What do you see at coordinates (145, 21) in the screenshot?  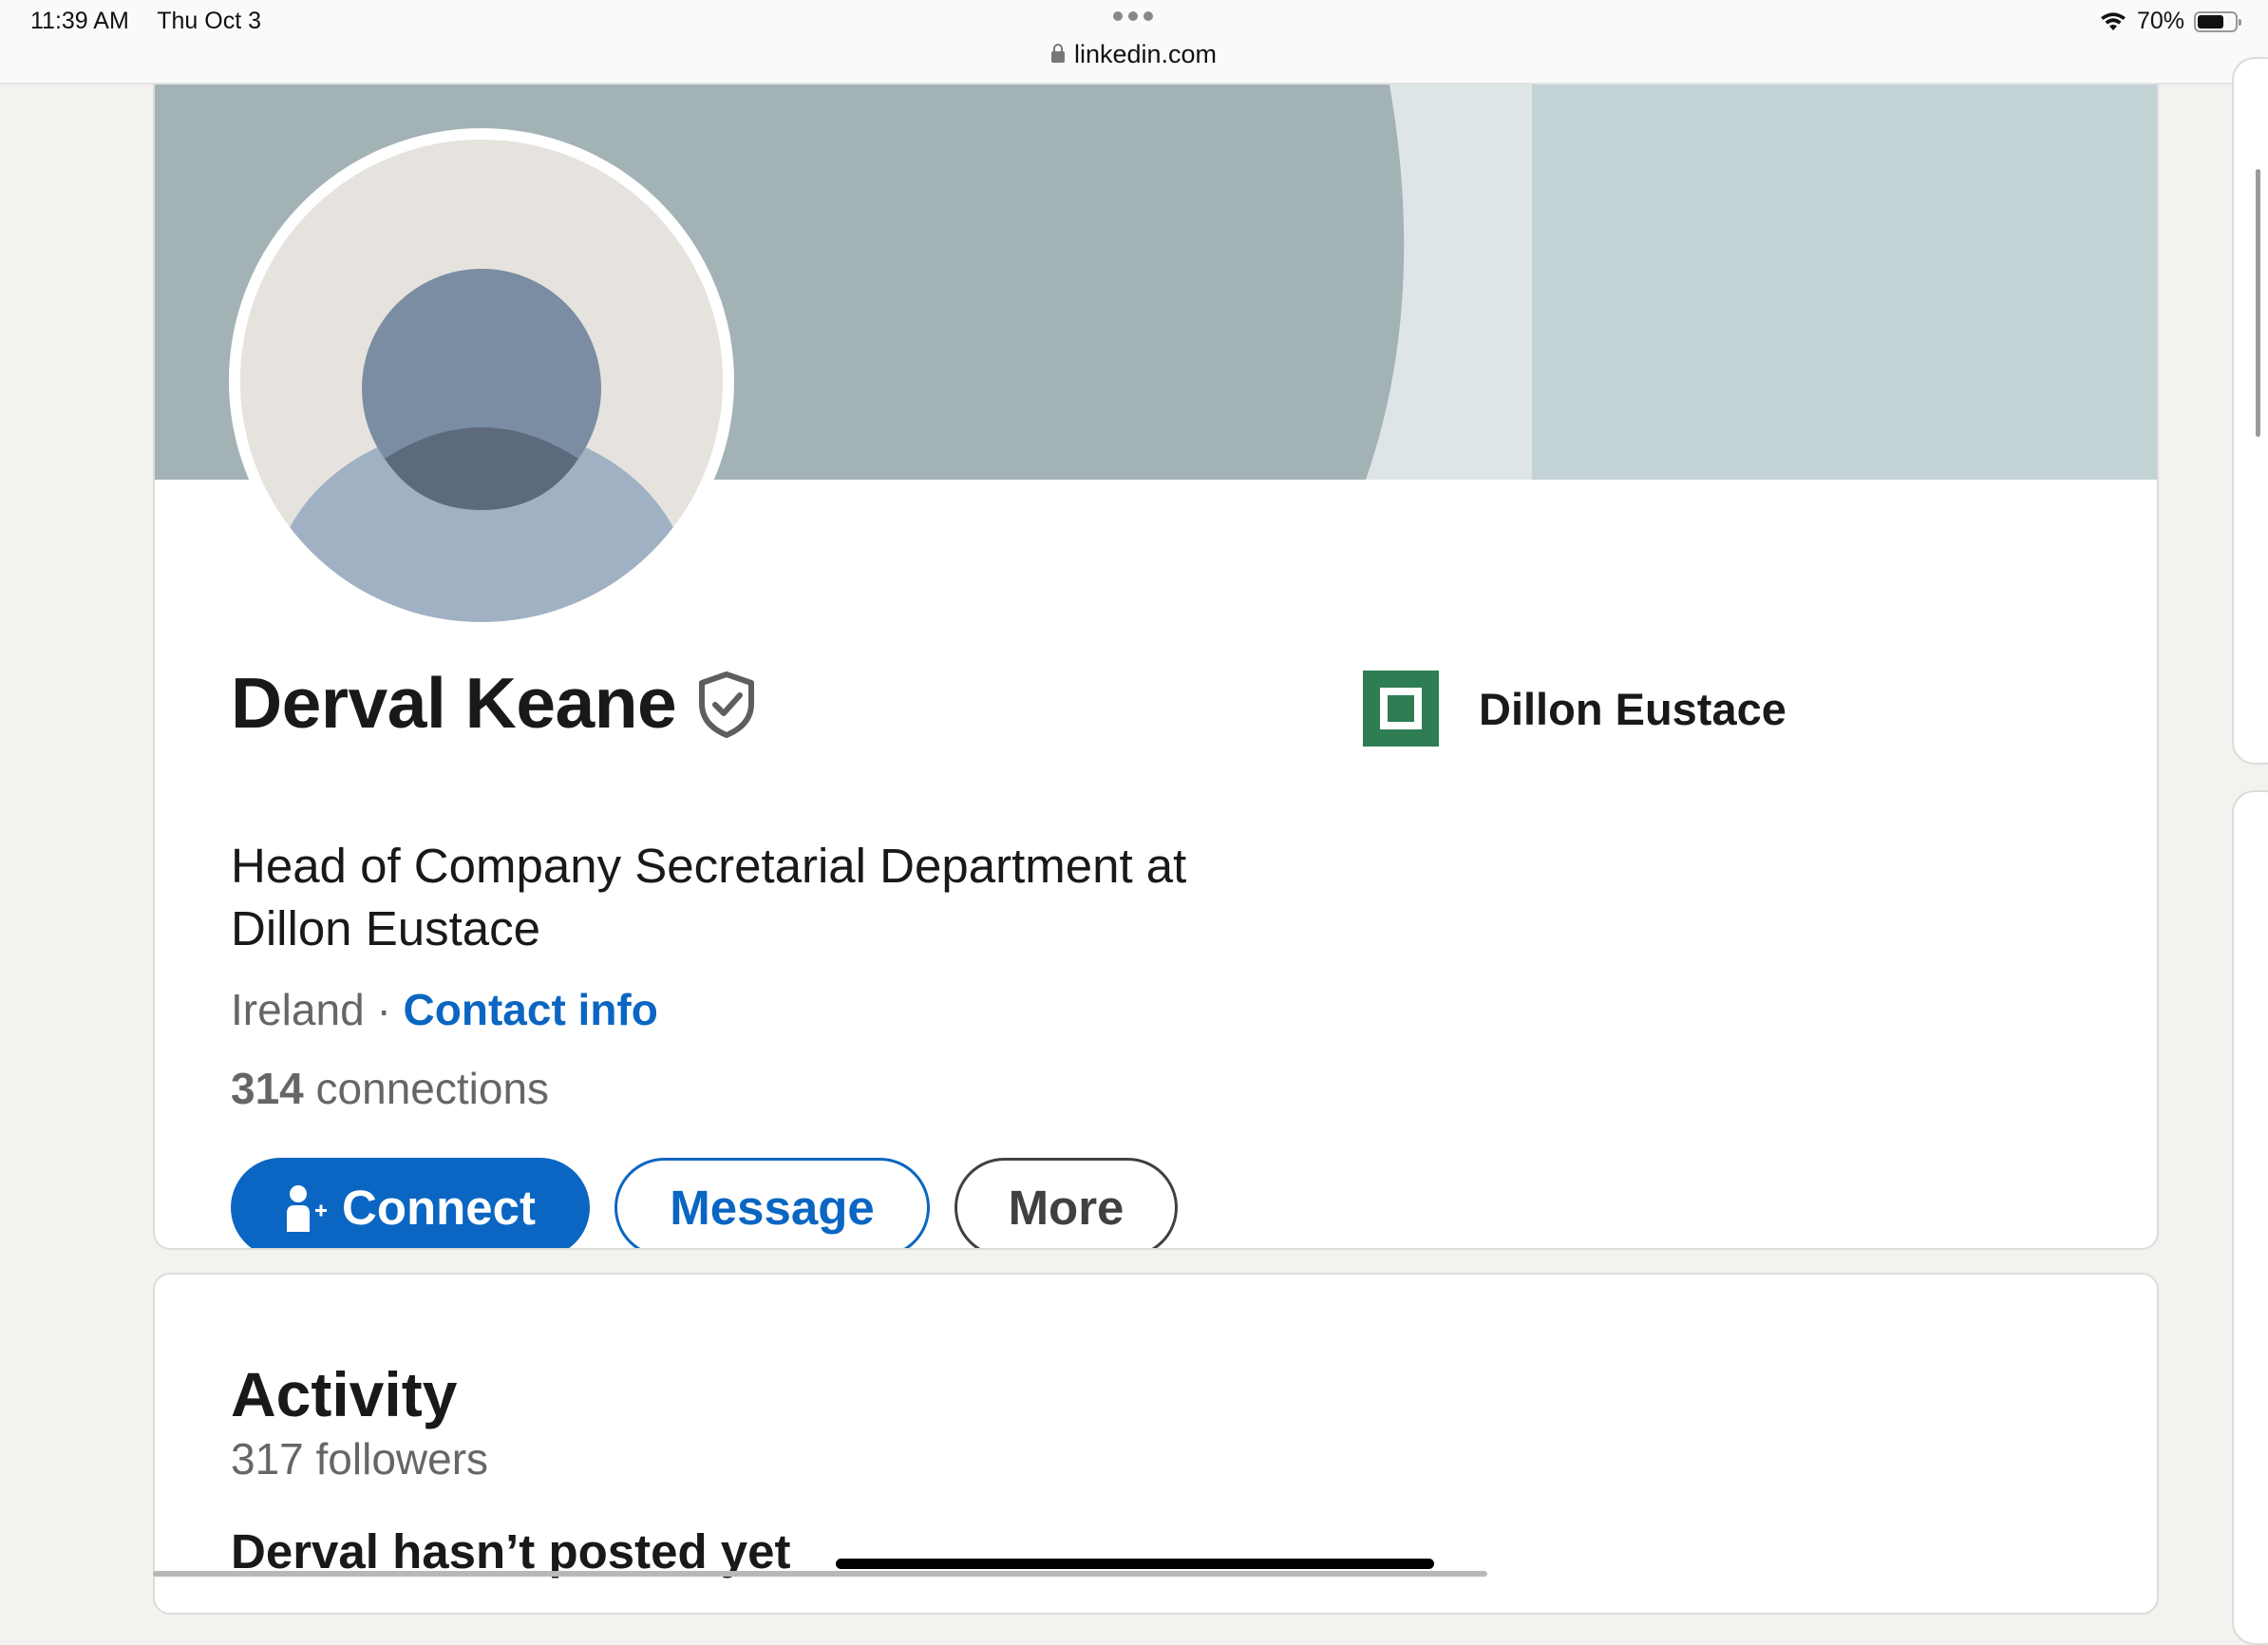 I see `status-time-date: 11:39 AM Thu Oct 3` at bounding box center [145, 21].